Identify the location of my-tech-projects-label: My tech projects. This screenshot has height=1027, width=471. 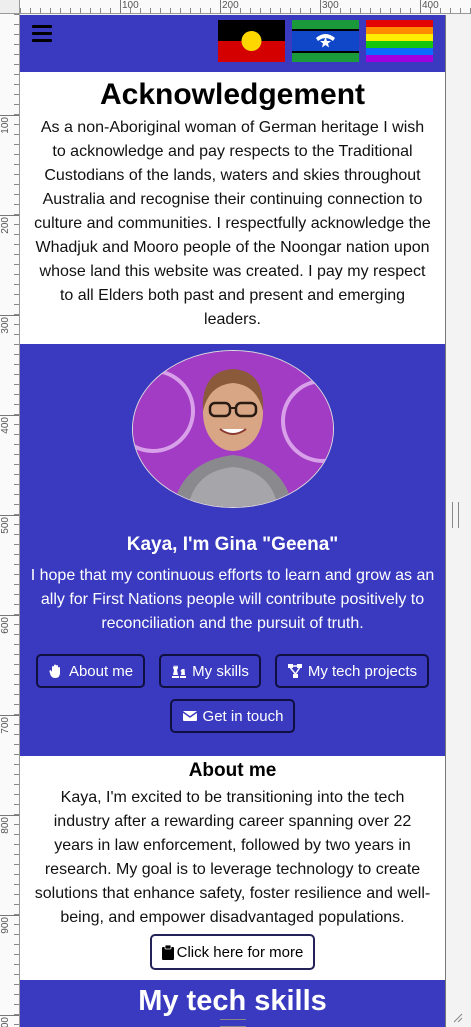
(362, 671).